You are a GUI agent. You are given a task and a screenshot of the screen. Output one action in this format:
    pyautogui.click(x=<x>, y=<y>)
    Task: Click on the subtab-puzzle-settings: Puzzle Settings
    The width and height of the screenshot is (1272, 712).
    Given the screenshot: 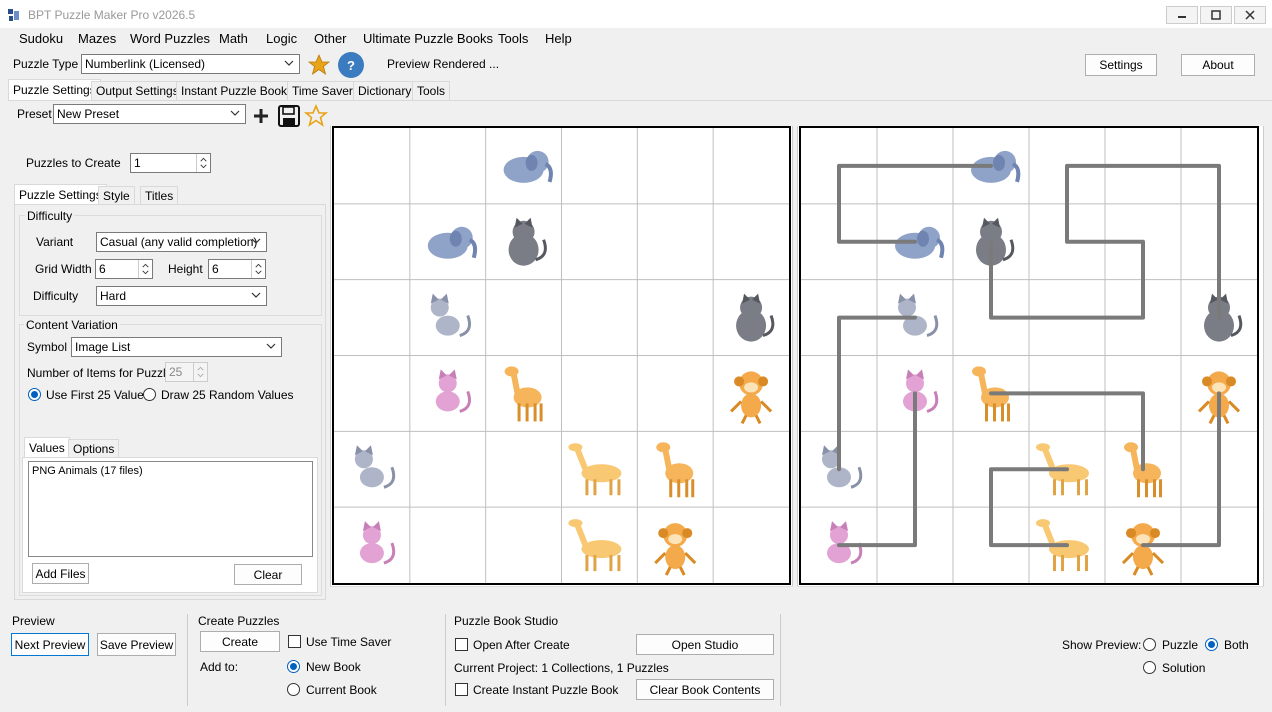 What is the action you would take?
    pyautogui.click(x=60, y=194)
    